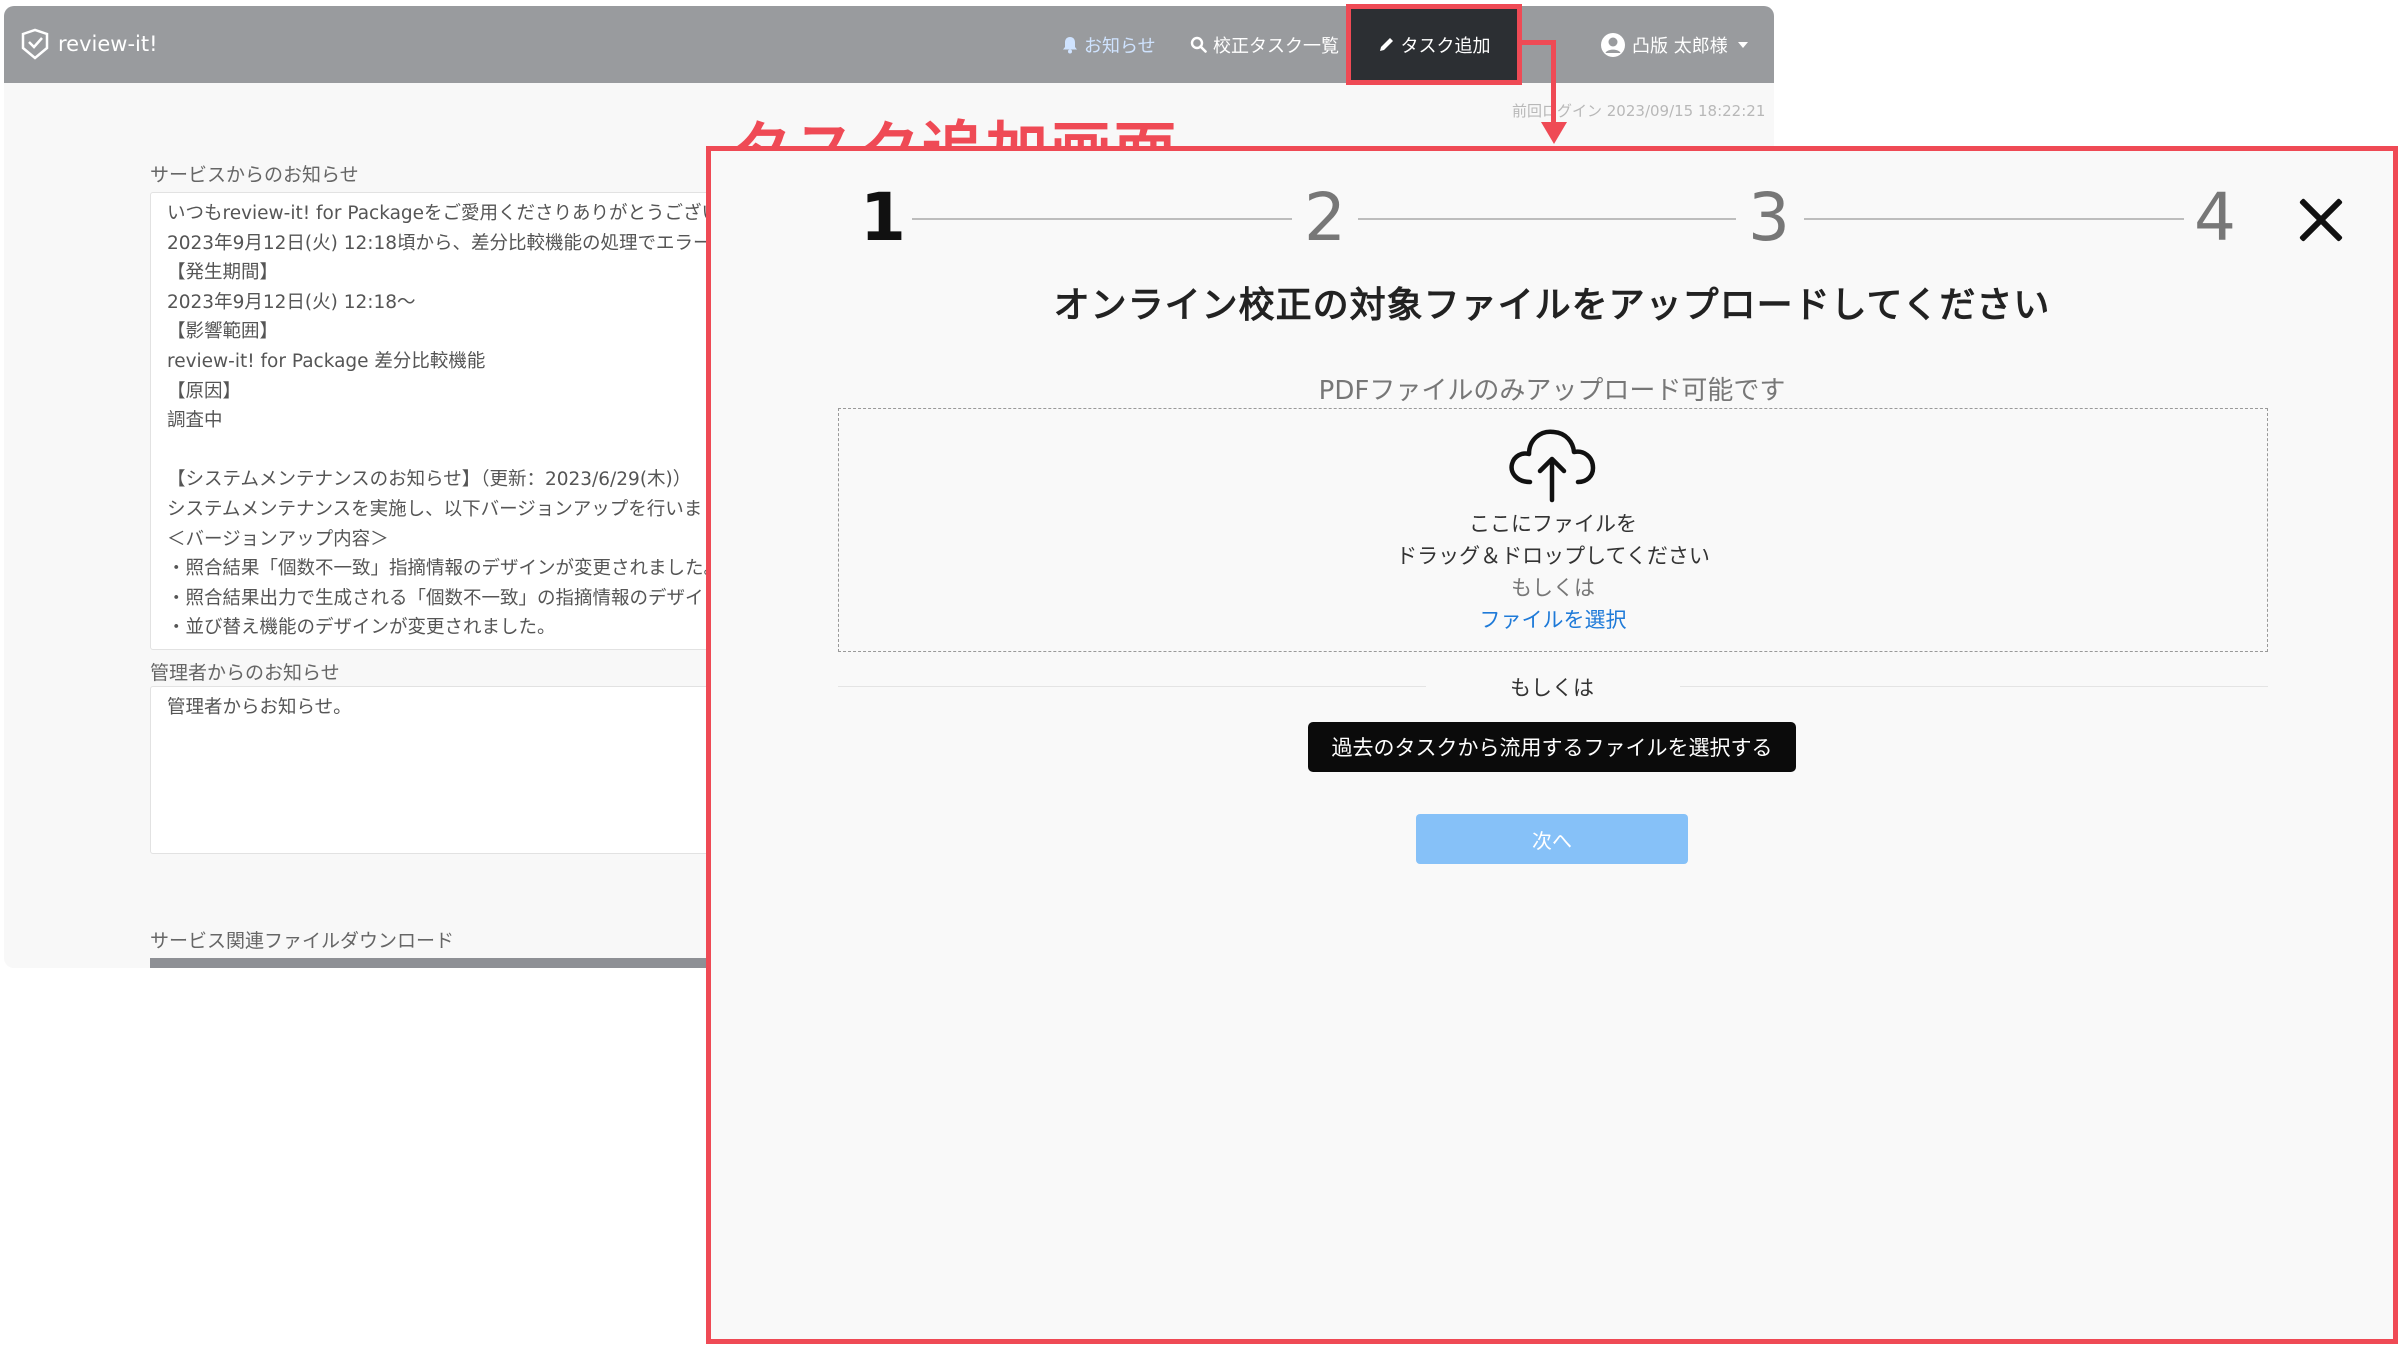  Describe the element at coordinates (2215, 217) in the screenshot. I see `step-4: 4` at that location.